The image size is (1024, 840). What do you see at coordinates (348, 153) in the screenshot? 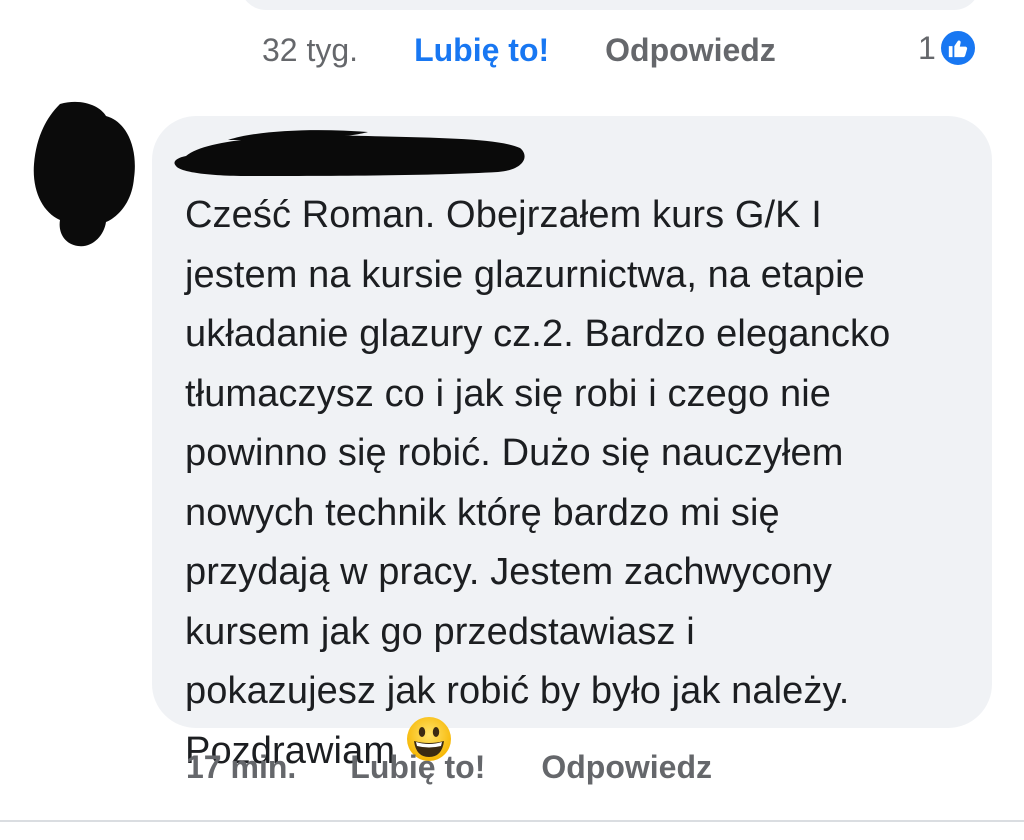
I see `author-name-redacted` at bounding box center [348, 153].